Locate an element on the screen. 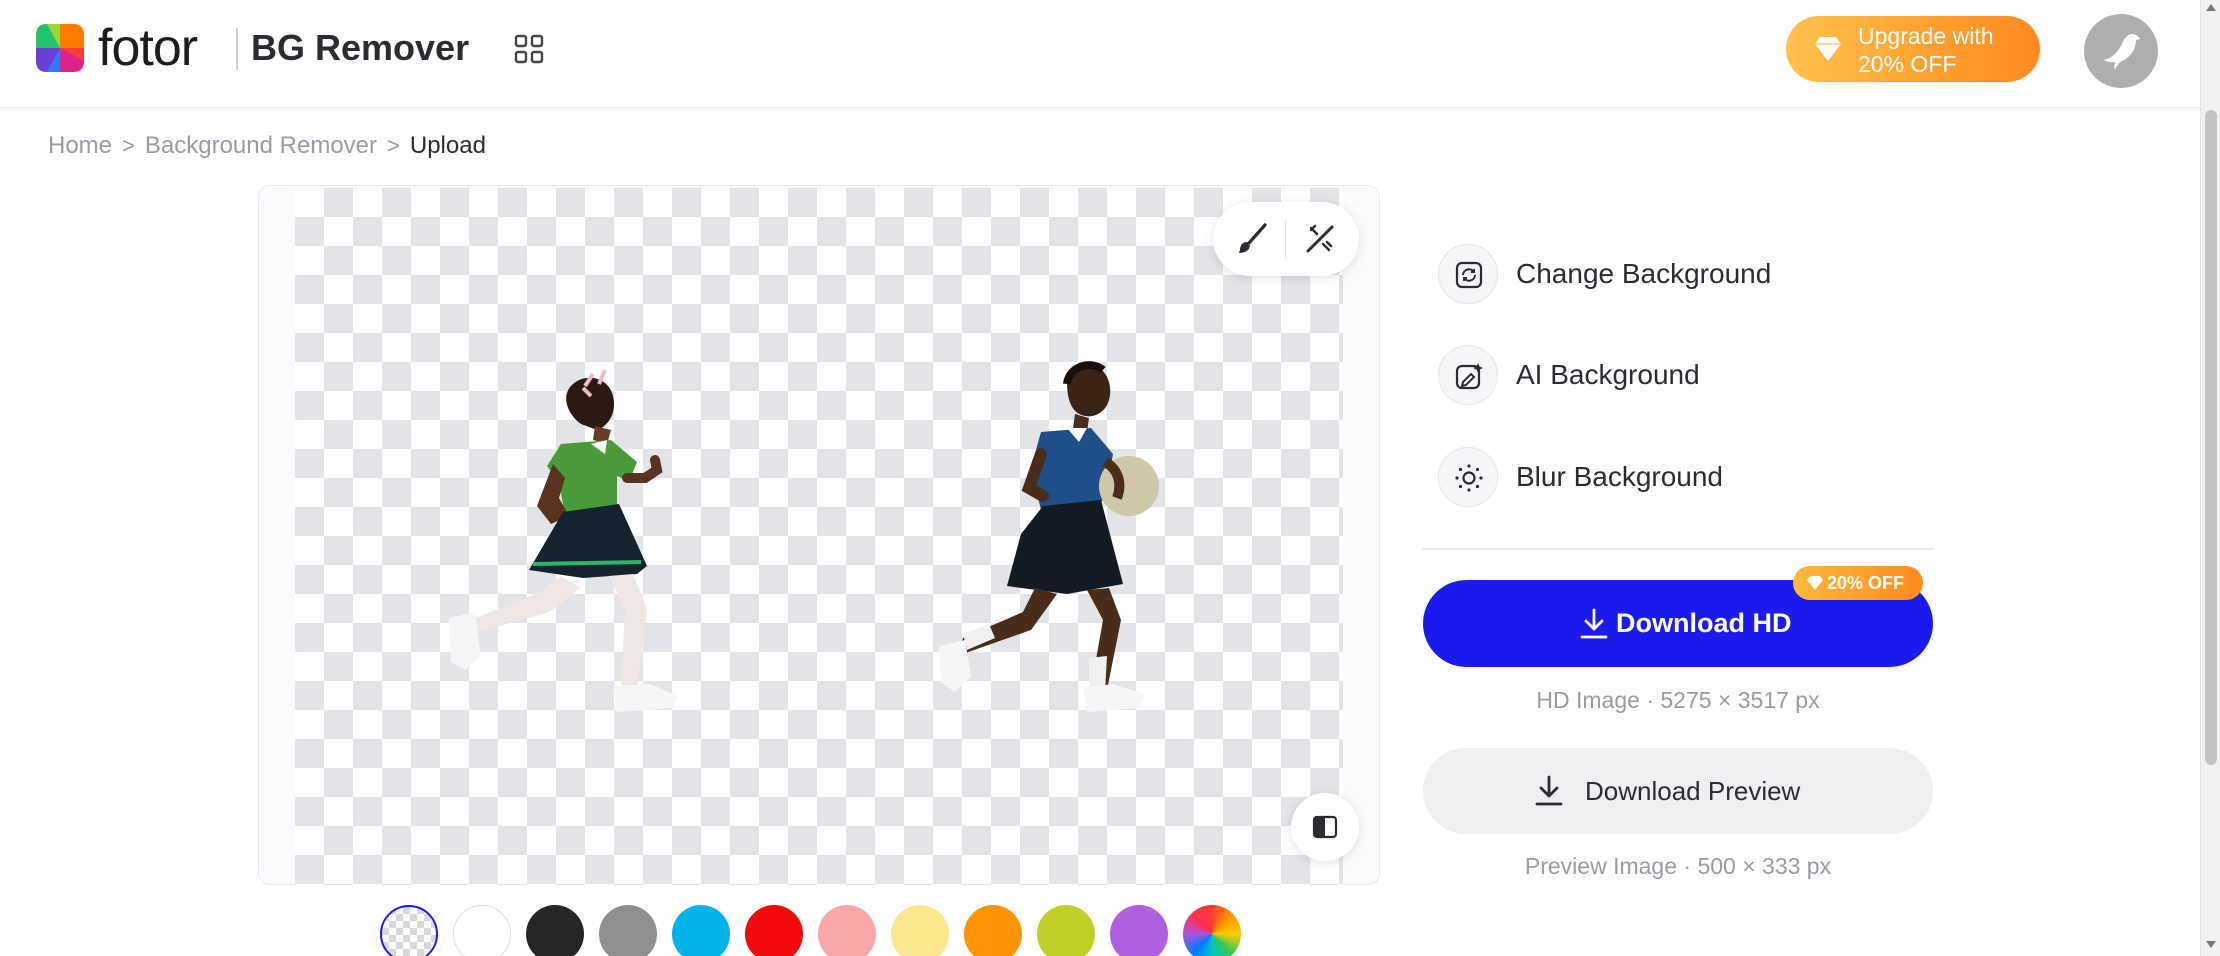  bird-avatar-icon is located at coordinates (2122, 52).